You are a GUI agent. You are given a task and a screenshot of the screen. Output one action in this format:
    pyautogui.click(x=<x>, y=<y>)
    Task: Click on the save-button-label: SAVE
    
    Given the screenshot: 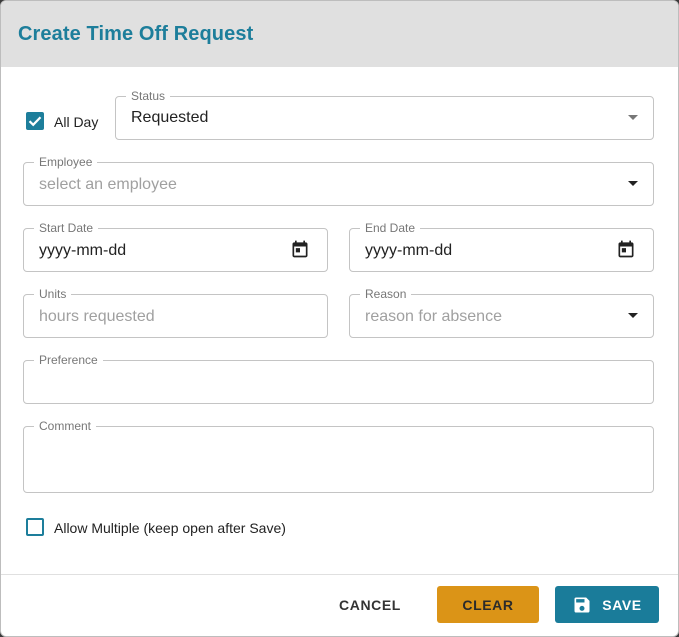 What is the action you would take?
    pyautogui.click(x=622, y=604)
    